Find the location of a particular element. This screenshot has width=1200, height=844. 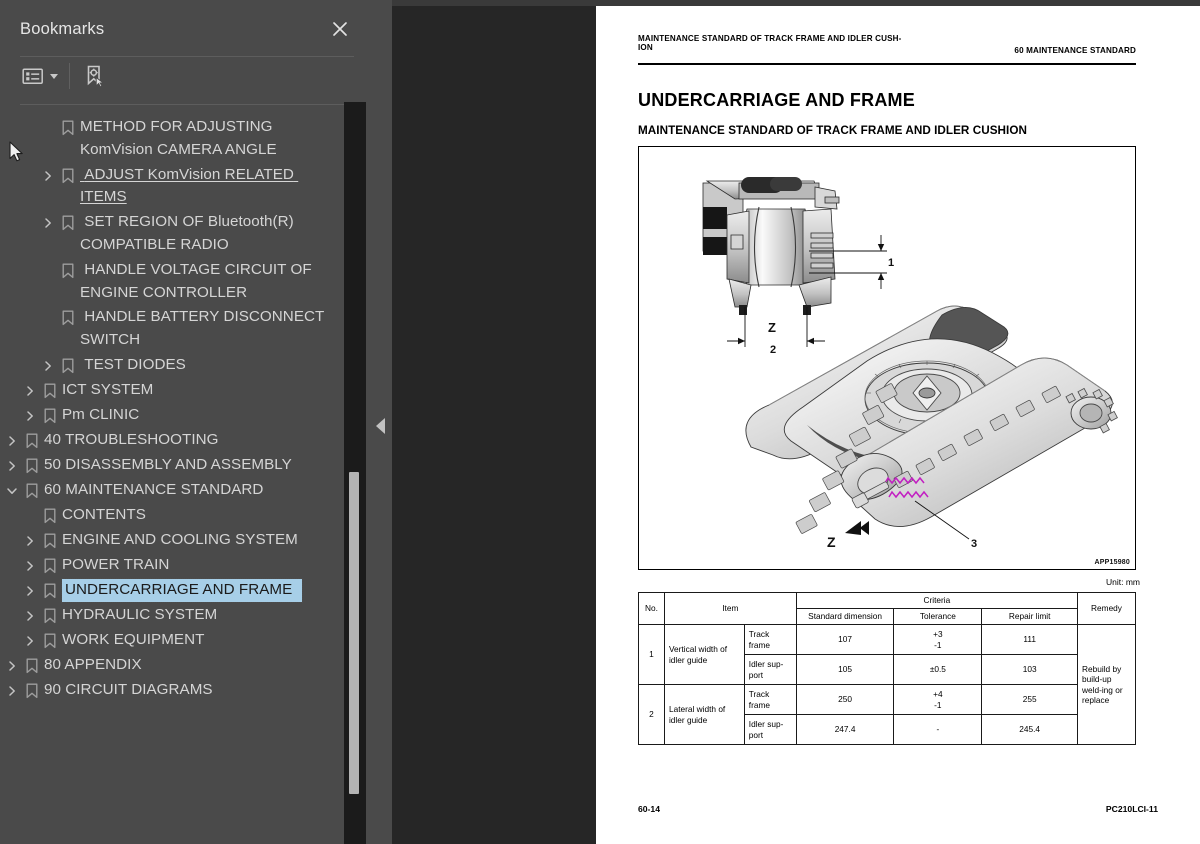

bookmark-item: TEST DIODES is located at coordinates (175, 365).